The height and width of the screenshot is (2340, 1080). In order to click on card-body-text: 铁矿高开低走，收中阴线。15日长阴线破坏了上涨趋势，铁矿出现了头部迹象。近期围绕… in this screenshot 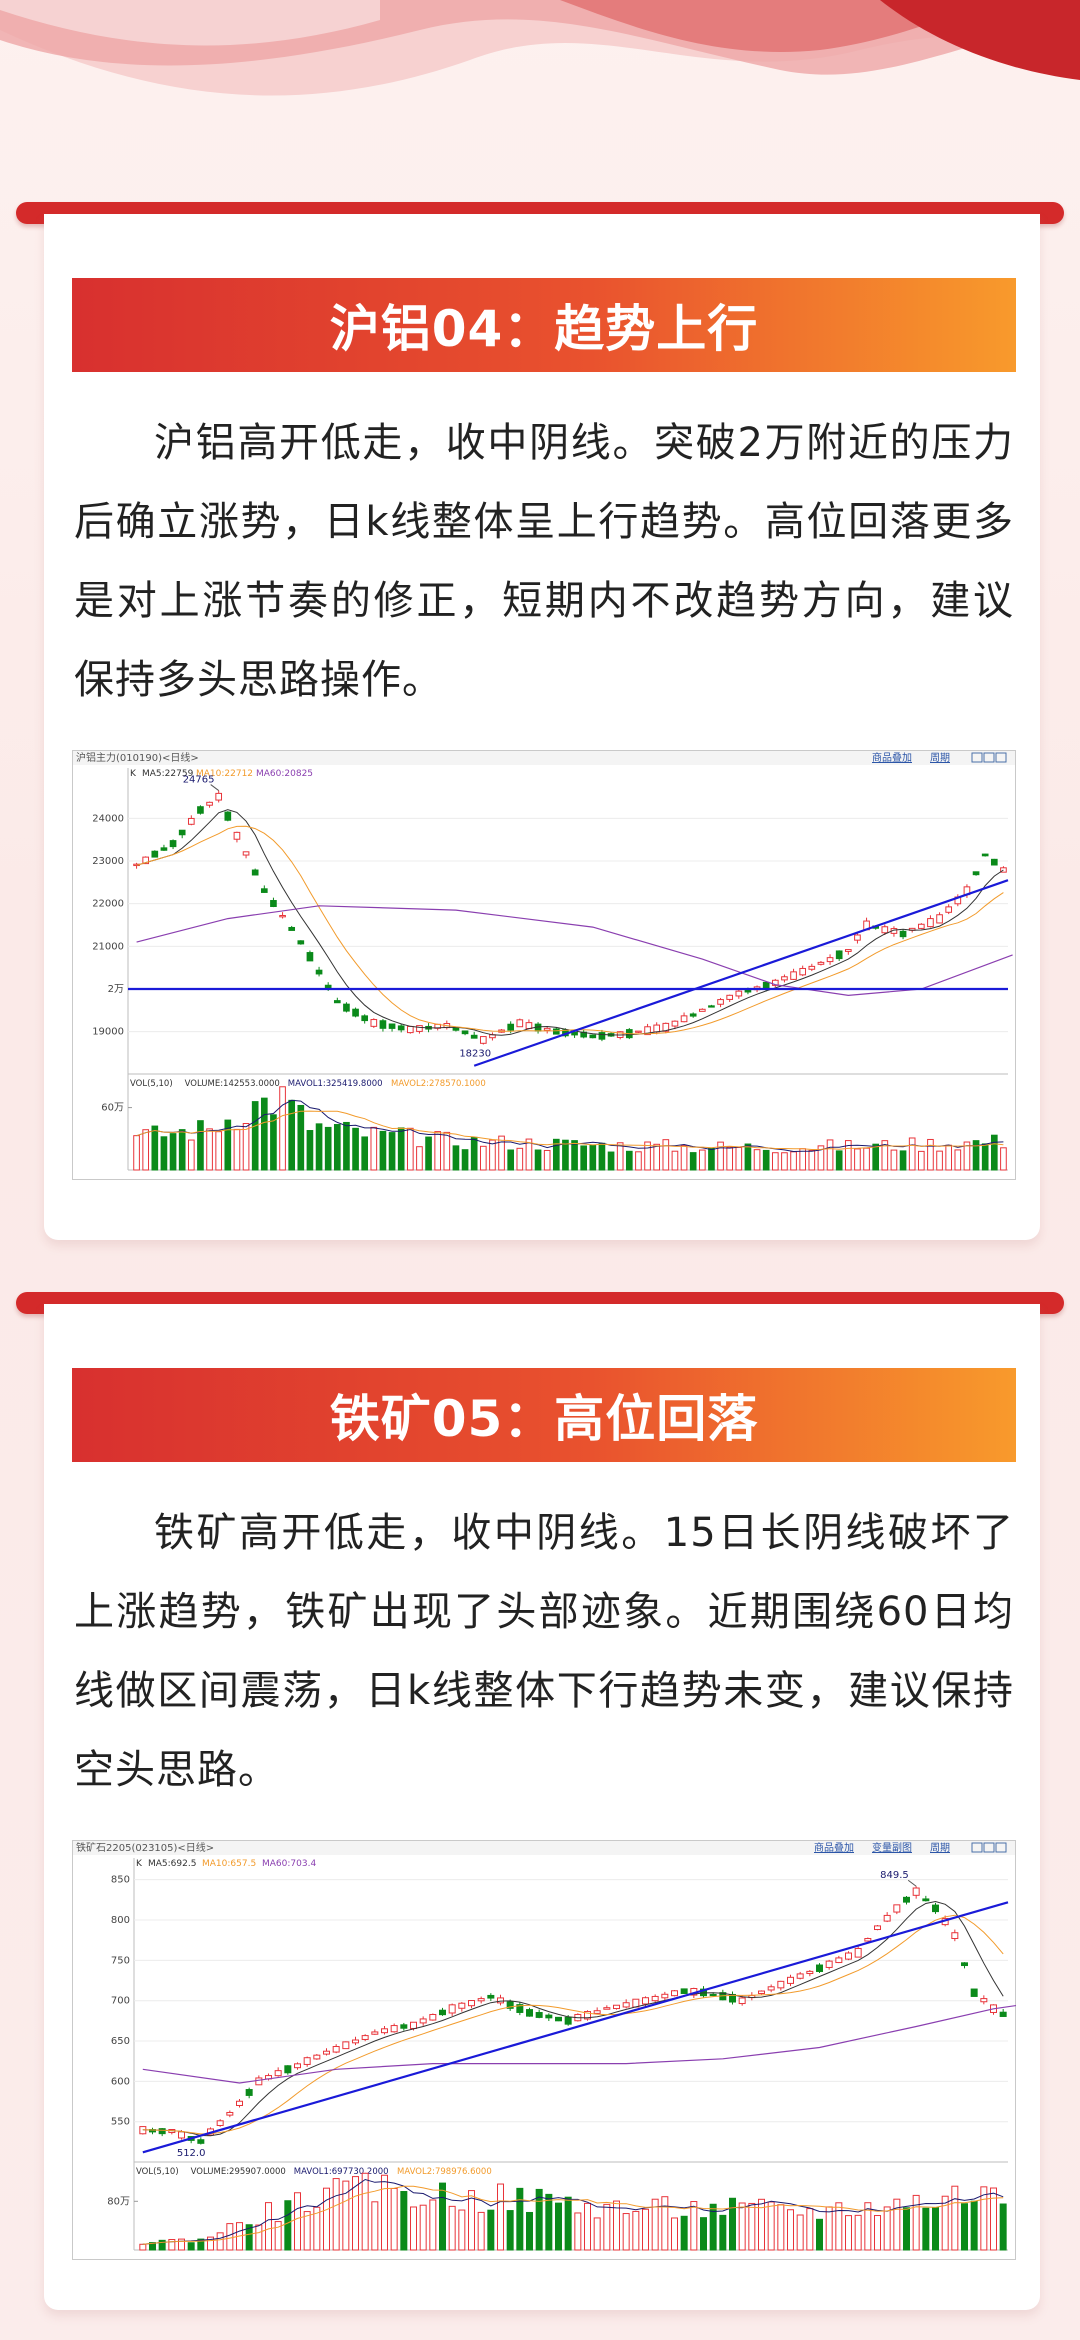, I will do `click(544, 1651)`.